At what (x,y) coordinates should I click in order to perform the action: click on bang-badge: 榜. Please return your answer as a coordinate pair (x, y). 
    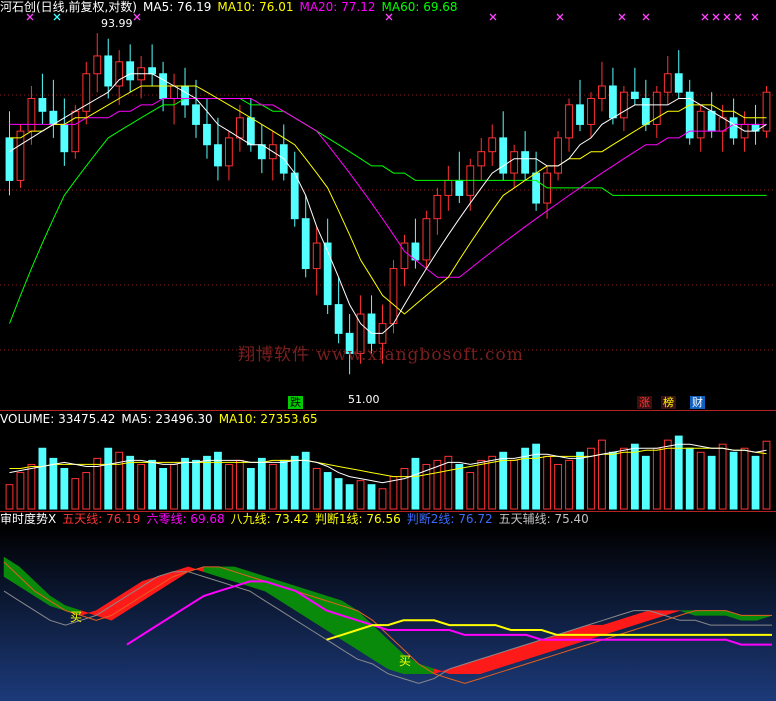
    Looking at the image, I should click on (668, 402).